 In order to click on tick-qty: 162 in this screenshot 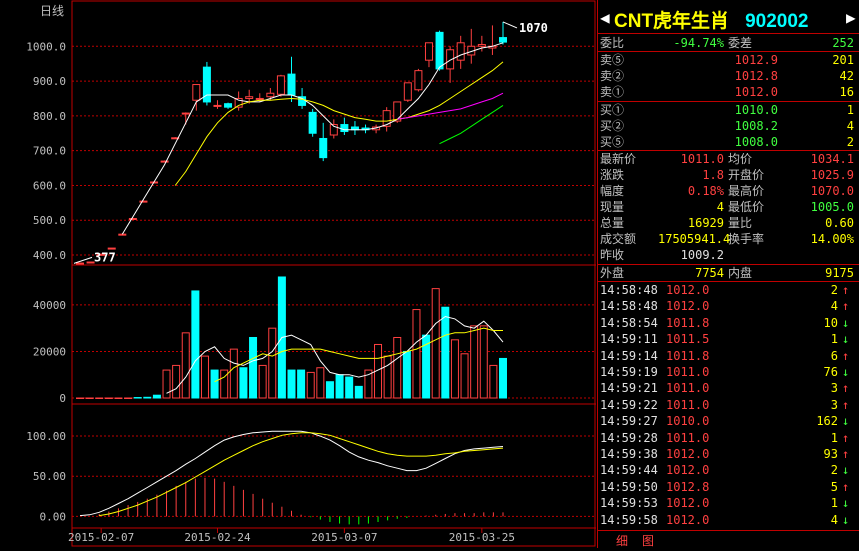, I will do `click(827, 421)`.